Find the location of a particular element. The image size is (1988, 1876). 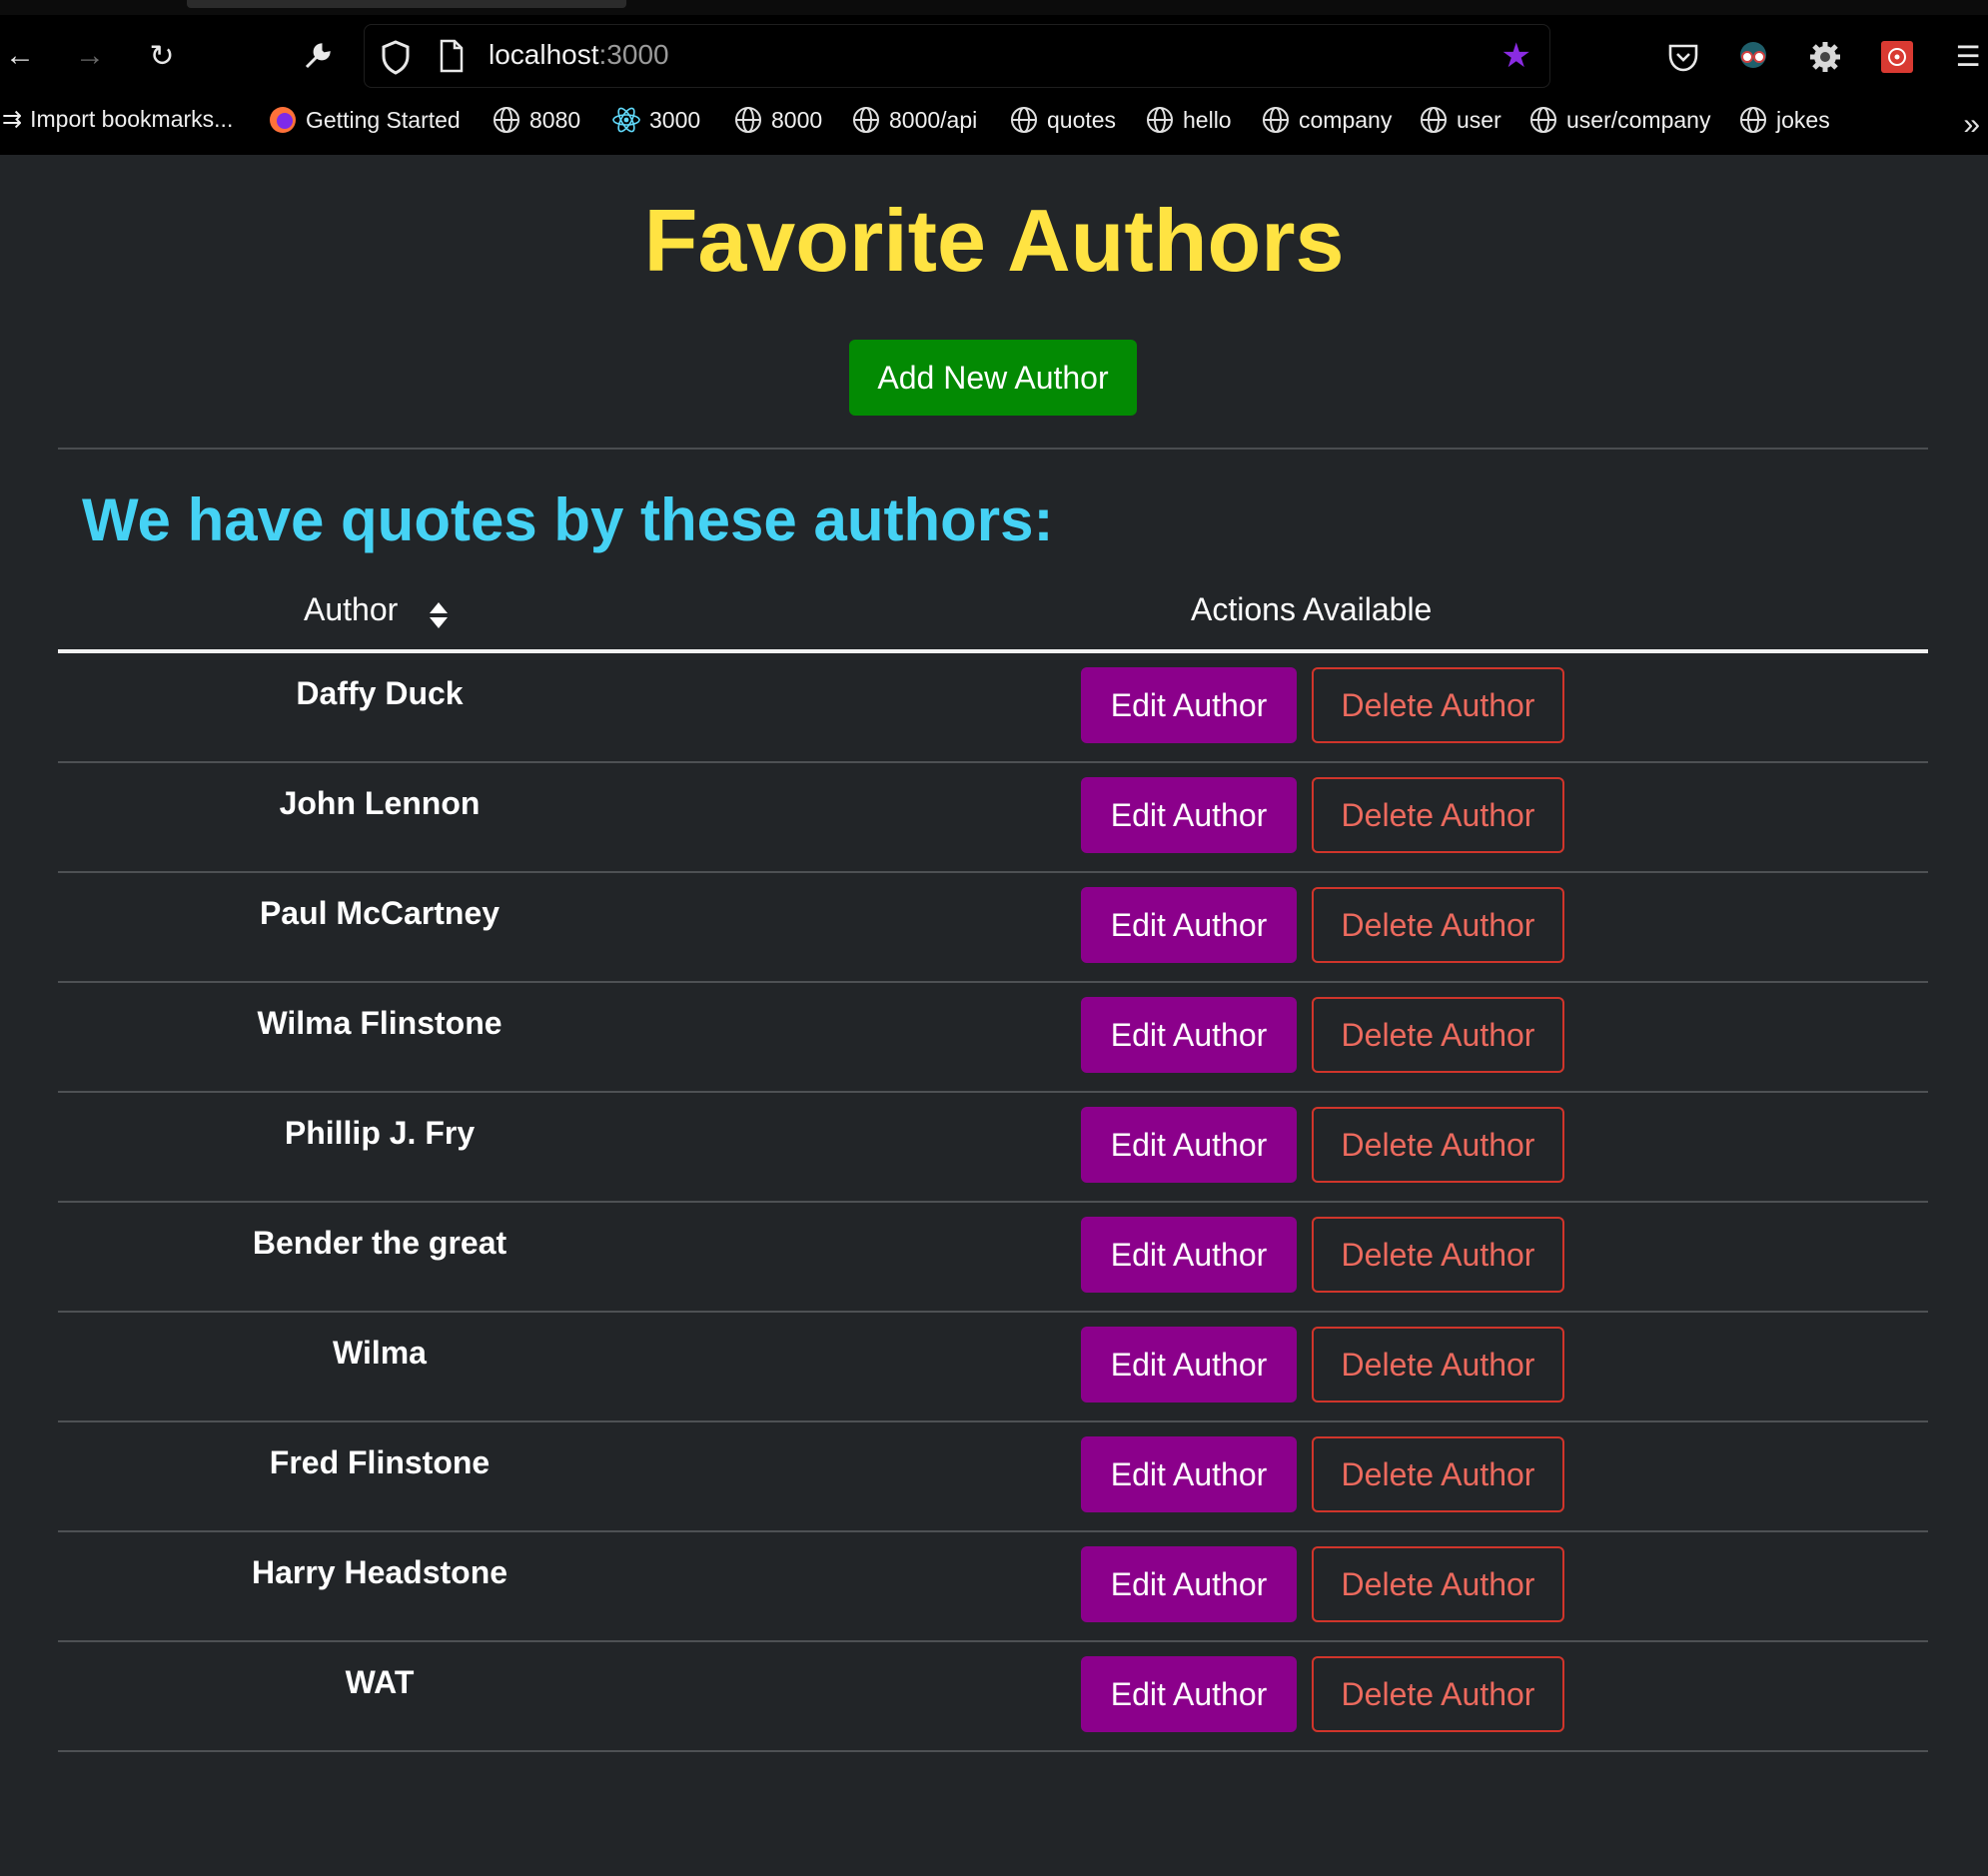

bookmark-star-icon: ★ is located at coordinates (1516, 56).